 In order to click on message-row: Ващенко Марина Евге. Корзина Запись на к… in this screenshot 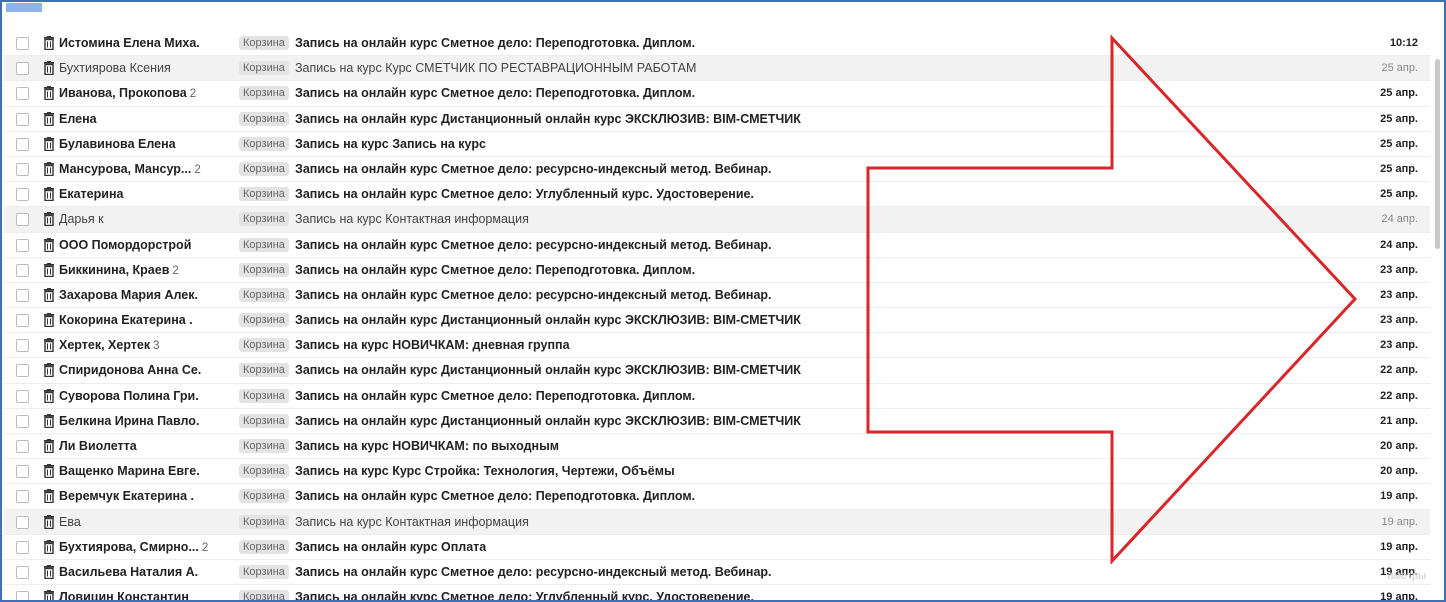, I will do `click(717, 472)`.